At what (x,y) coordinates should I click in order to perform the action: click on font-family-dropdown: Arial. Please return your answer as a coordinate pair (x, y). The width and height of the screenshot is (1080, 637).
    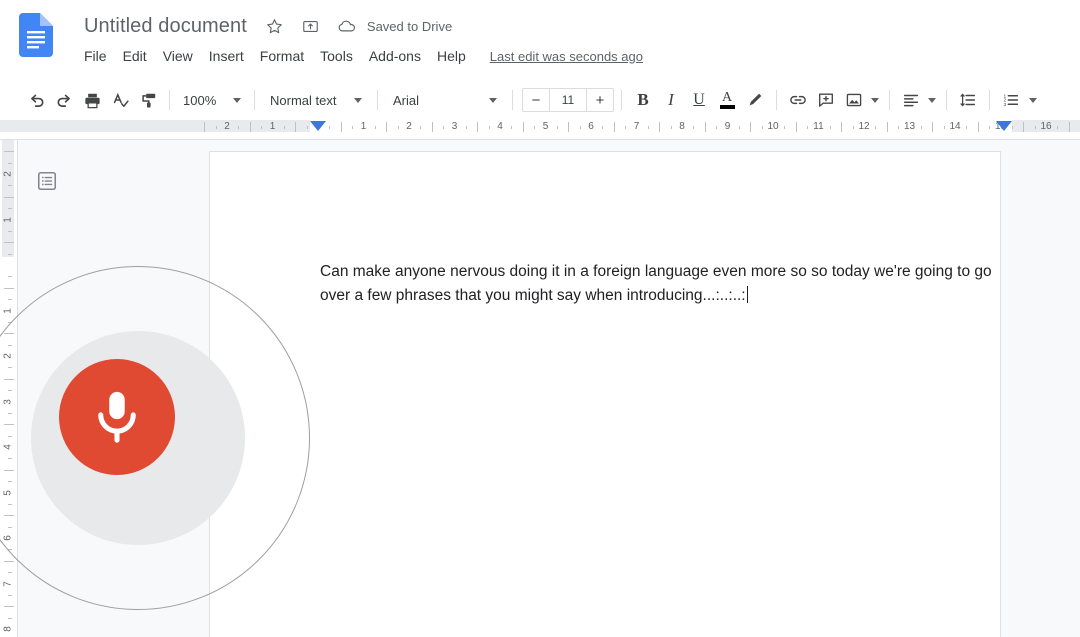
    Looking at the image, I should click on (445, 100).